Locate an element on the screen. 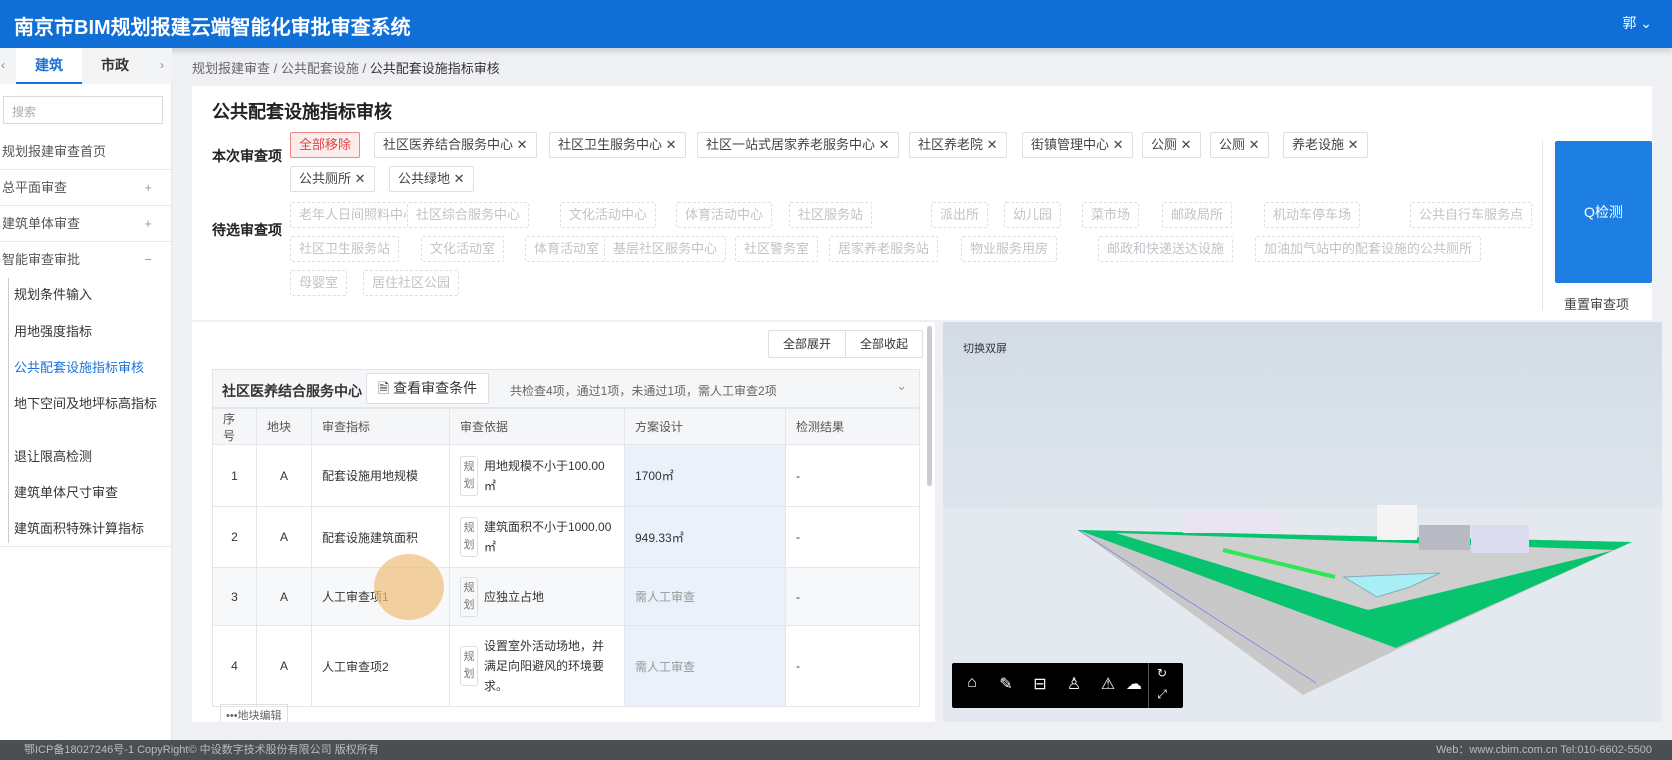  measure-icon: ✎ is located at coordinates (1006, 684).